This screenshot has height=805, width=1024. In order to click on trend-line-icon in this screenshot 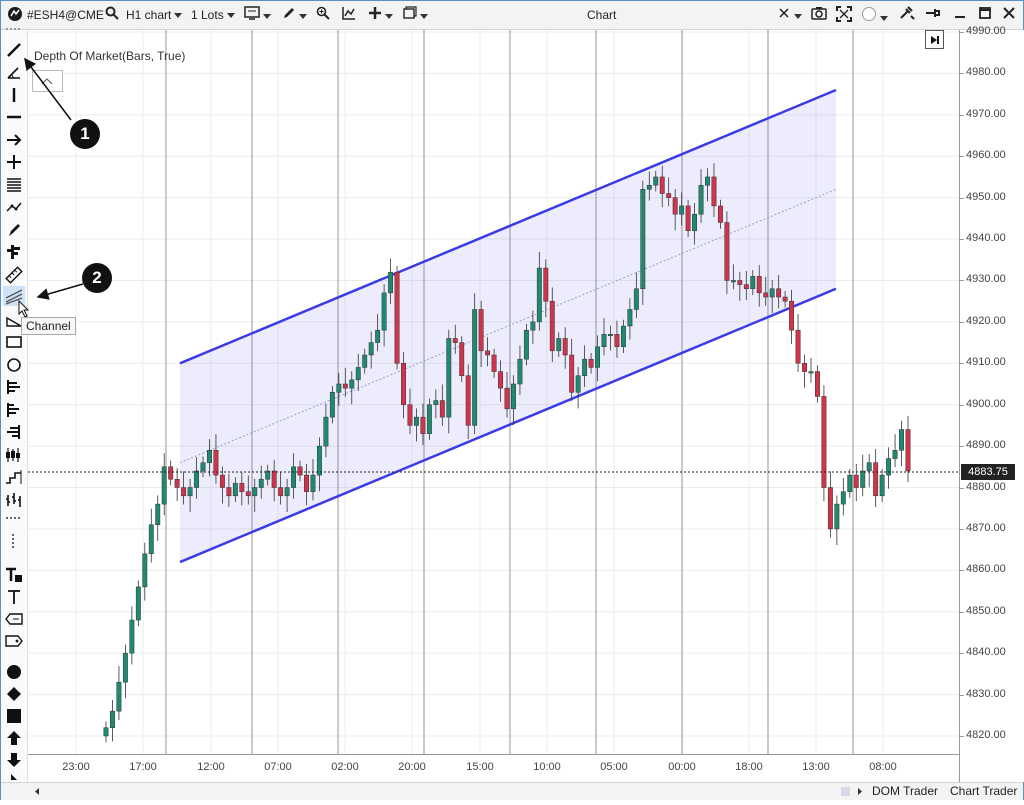, I will do `click(14, 50)`.